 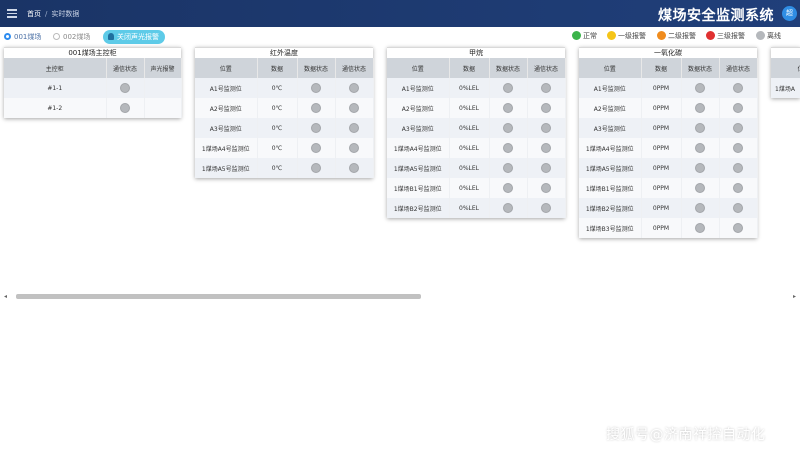 What do you see at coordinates (28, 37) in the screenshot?
I see `site-radio-label: 001煤场` at bounding box center [28, 37].